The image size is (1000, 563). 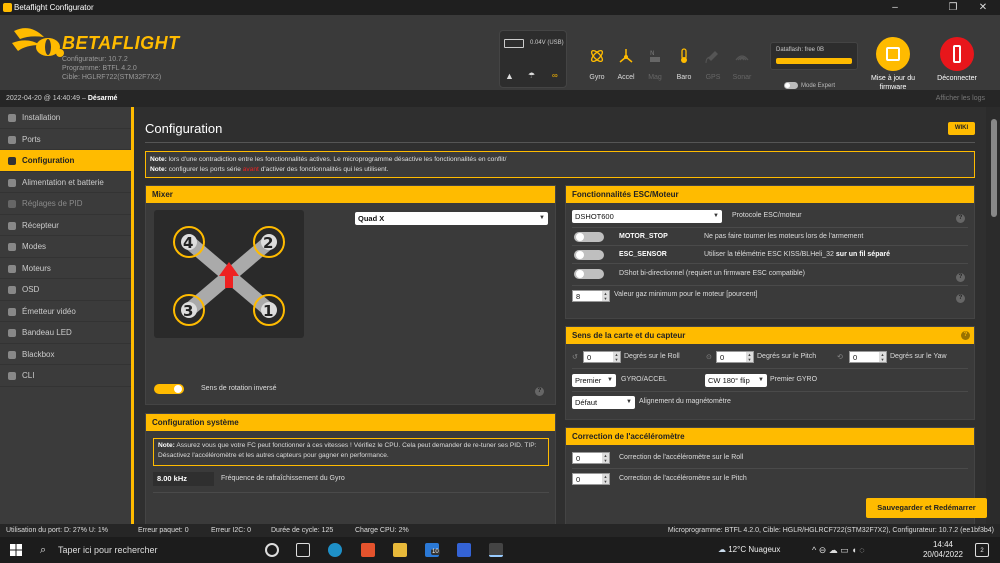 What do you see at coordinates (432, 550) in the screenshot?
I see `mail-icon: 10` at bounding box center [432, 550].